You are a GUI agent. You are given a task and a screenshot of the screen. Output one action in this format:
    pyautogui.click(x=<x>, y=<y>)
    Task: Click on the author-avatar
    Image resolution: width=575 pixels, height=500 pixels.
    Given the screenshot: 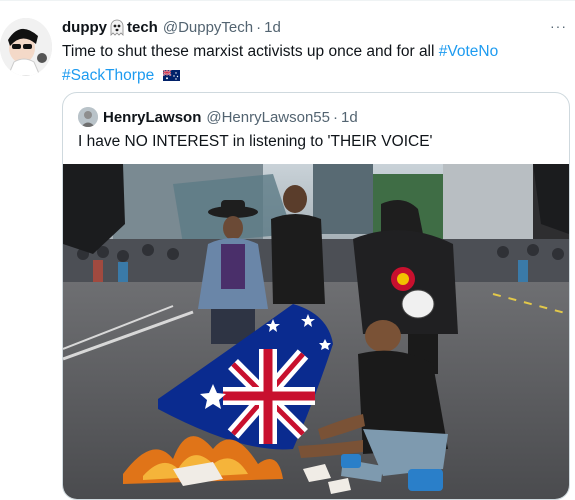 What is the action you would take?
    pyautogui.click(x=26, y=47)
    